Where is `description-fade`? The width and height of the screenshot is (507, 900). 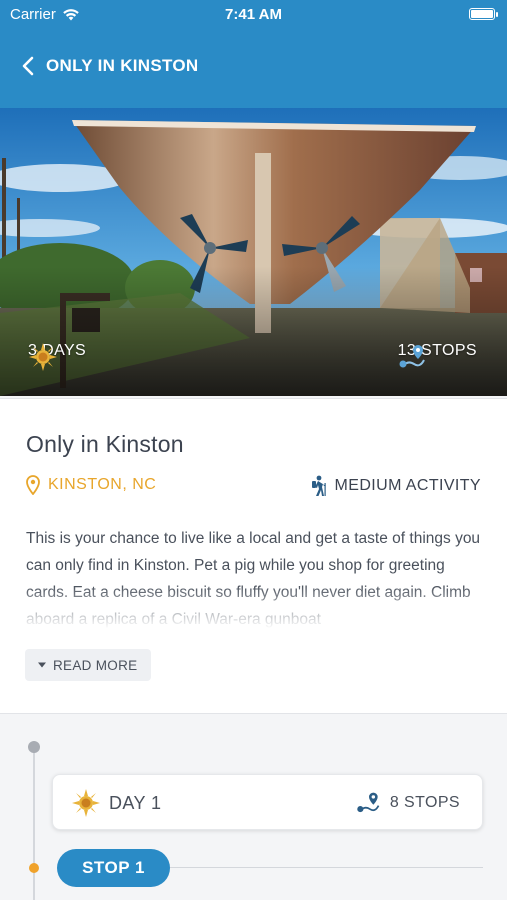
description-fade is located at coordinates (256, 607).